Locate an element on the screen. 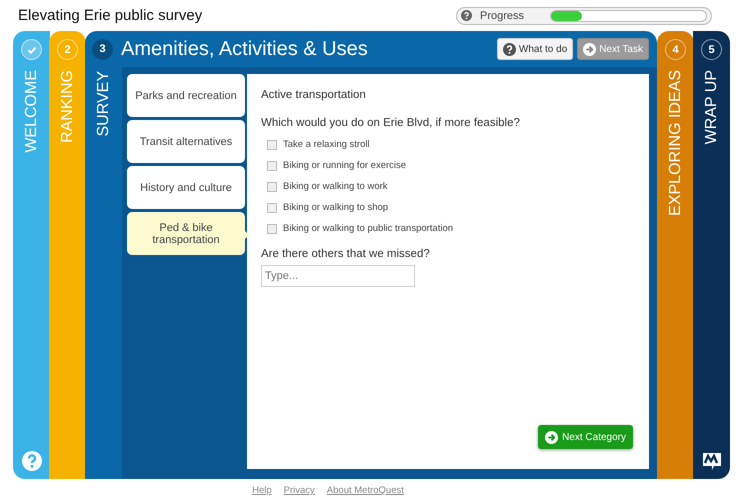 This screenshot has height=498, width=736. option-label: Biking or running for exercise is located at coordinates (344, 165).